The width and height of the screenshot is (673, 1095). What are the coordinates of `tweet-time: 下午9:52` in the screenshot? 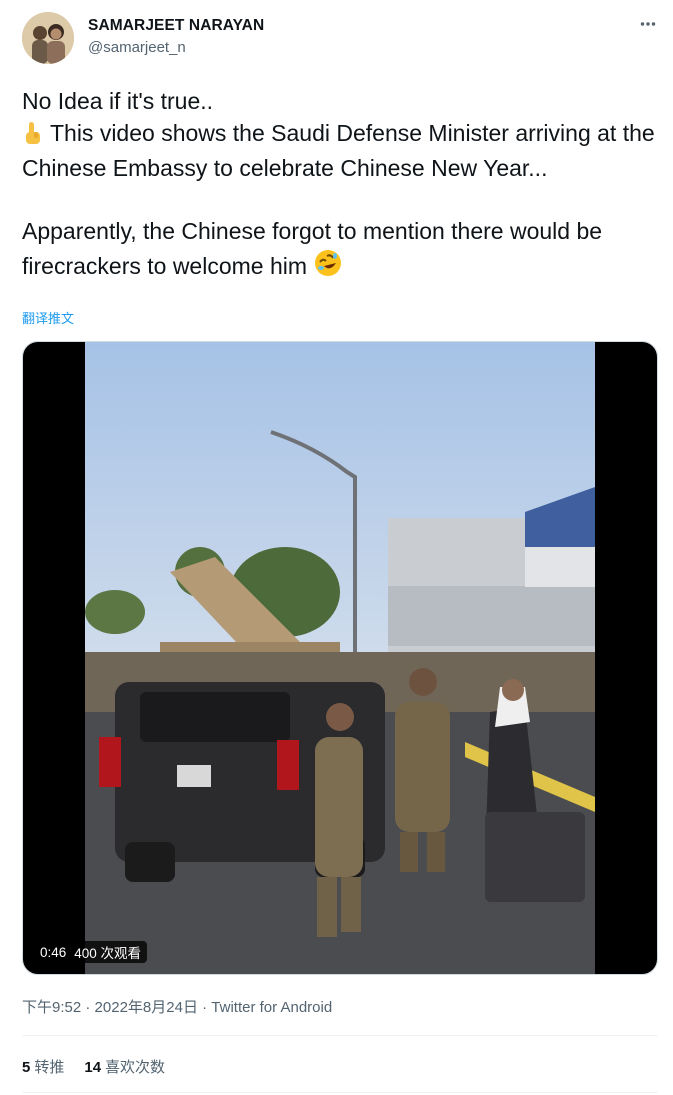 It's located at (51, 1007).